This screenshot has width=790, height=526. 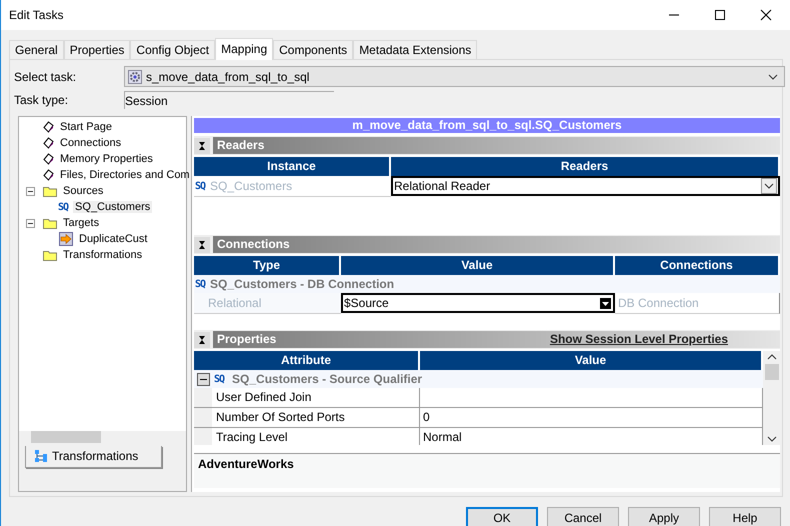 I want to click on tab: General, so click(x=36, y=49).